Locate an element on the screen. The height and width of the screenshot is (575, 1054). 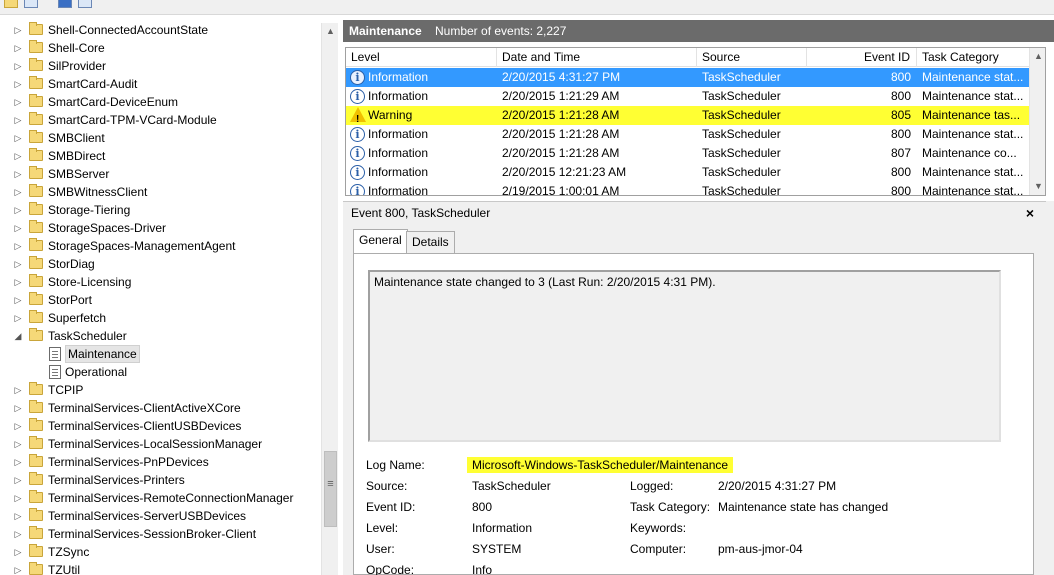
details-scrollbar is located at coordinates (1050, 388).